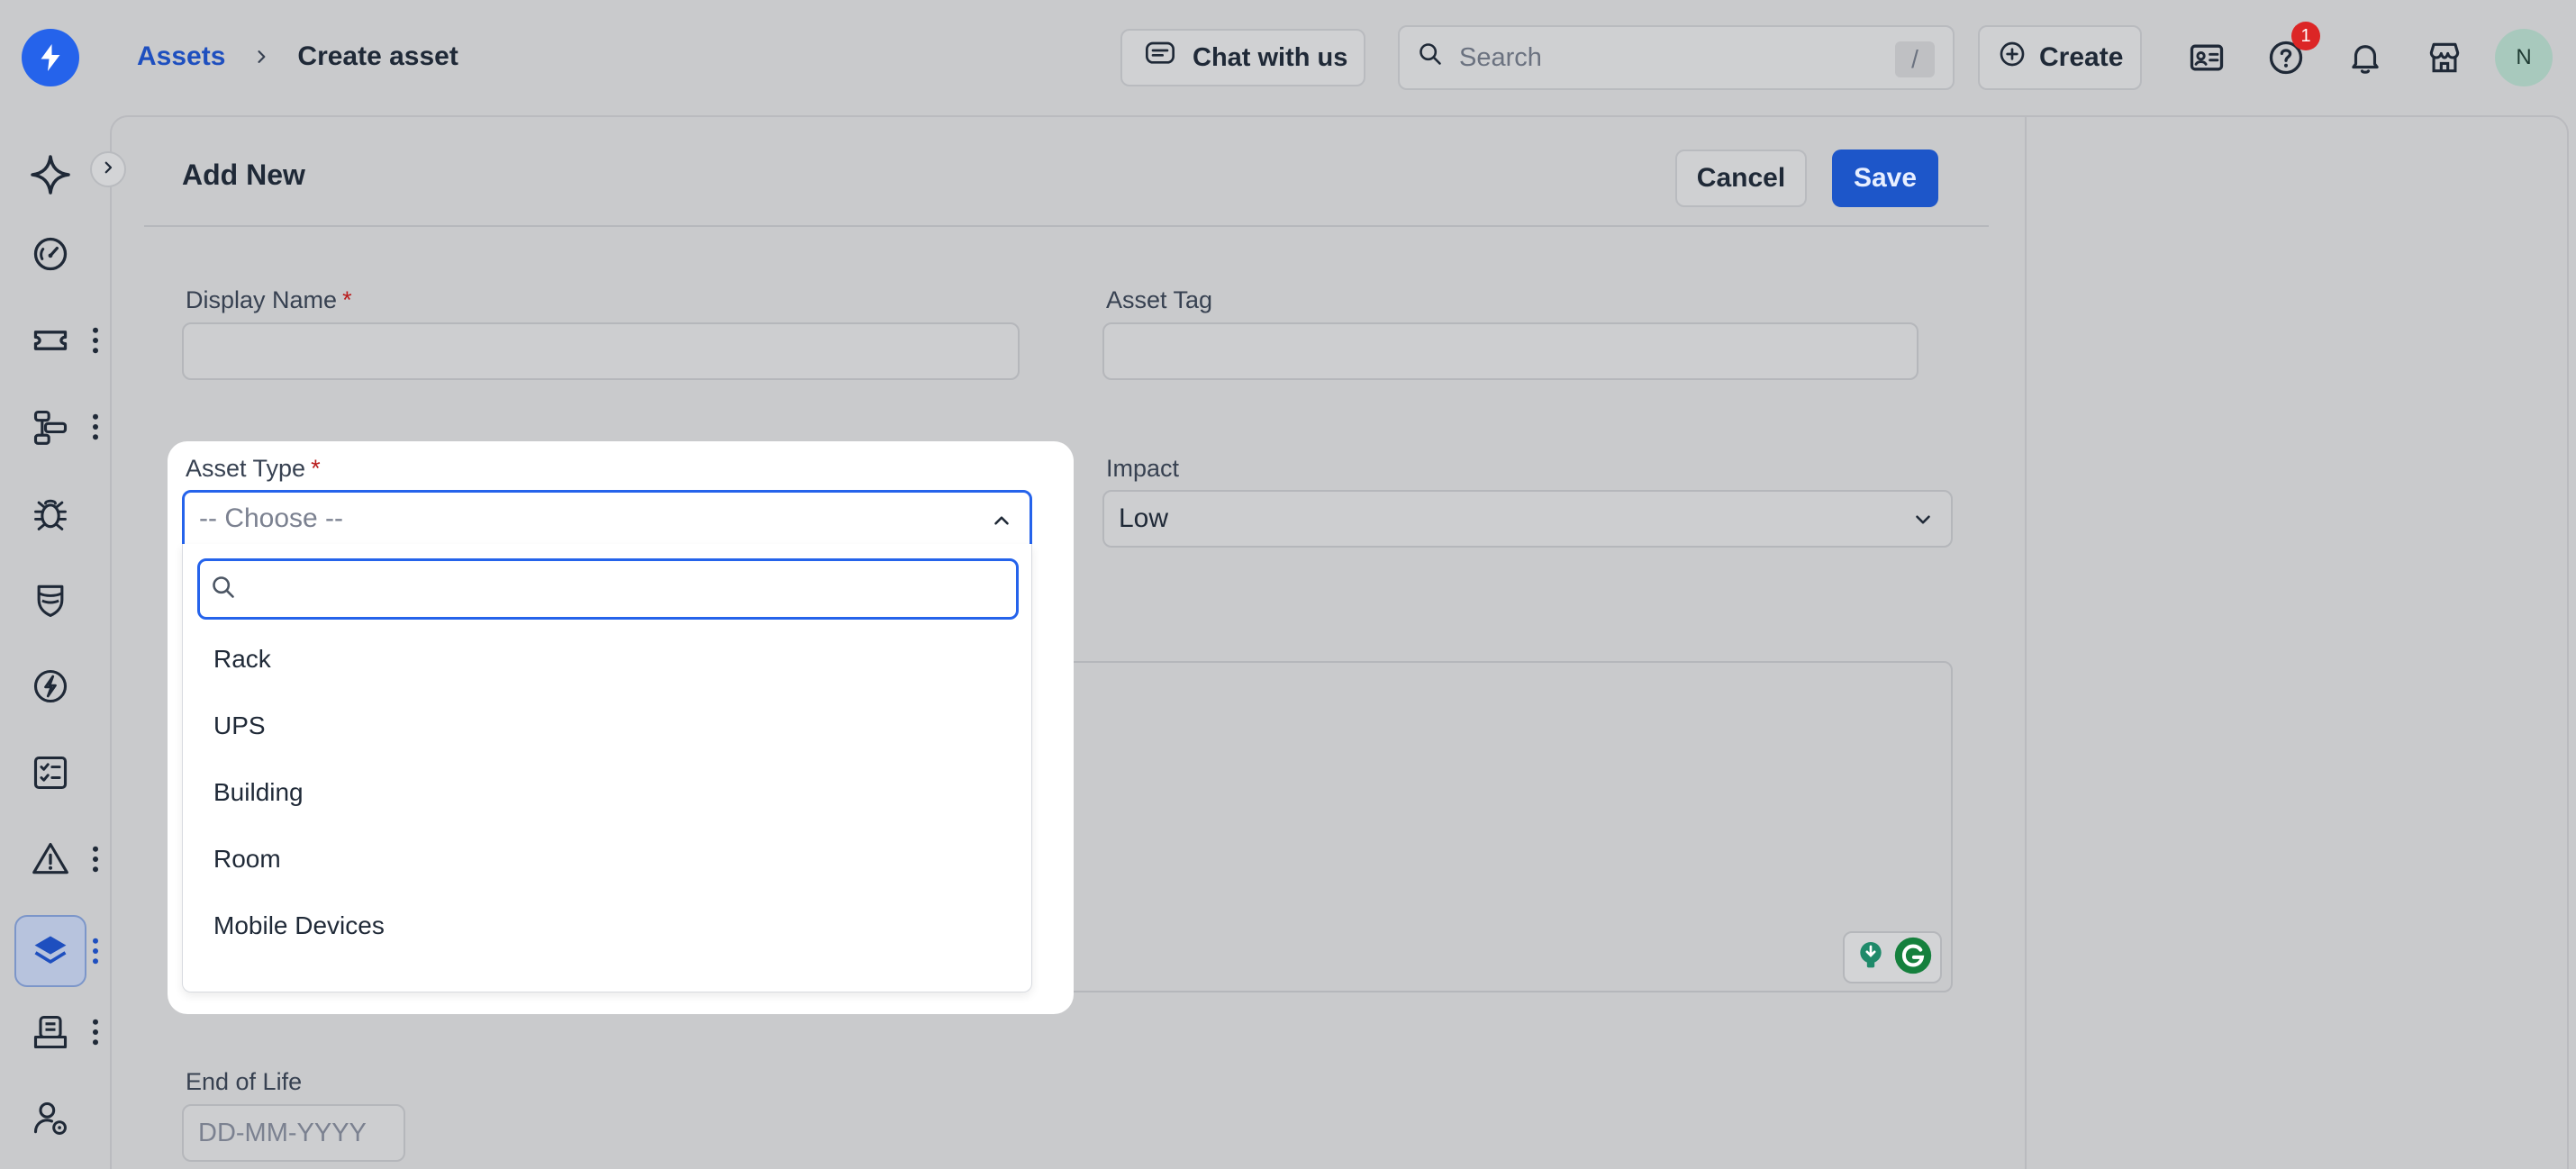 This screenshot has height=1169, width=2576. What do you see at coordinates (1885, 178) in the screenshot?
I see `save-button: Save` at bounding box center [1885, 178].